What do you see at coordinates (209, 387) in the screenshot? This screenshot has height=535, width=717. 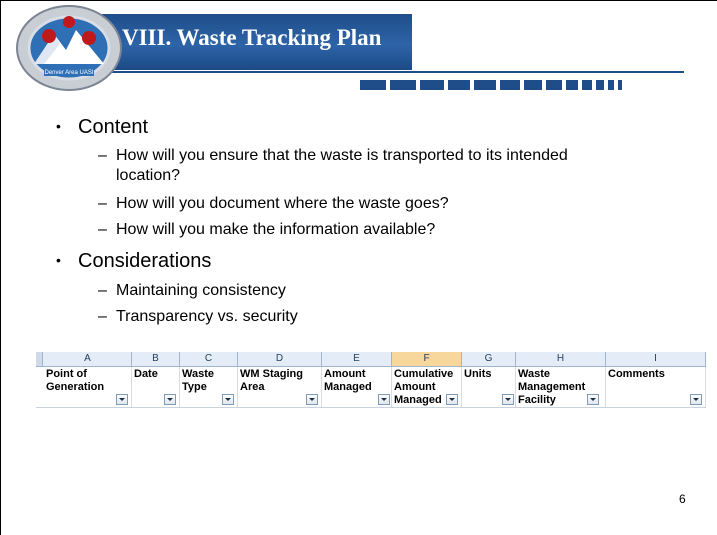 I see `cell-waste-type: Waste Type` at bounding box center [209, 387].